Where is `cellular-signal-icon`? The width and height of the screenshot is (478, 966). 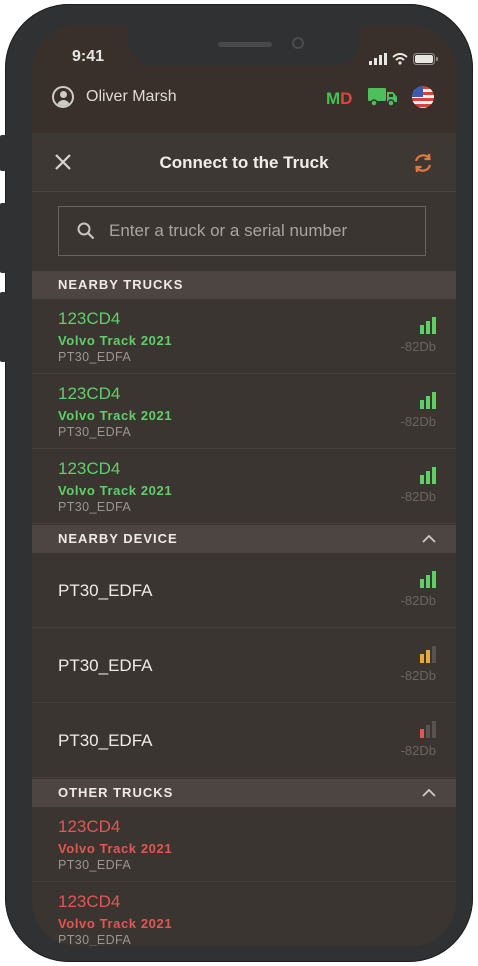 cellular-signal-icon is located at coordinates (378, 59).